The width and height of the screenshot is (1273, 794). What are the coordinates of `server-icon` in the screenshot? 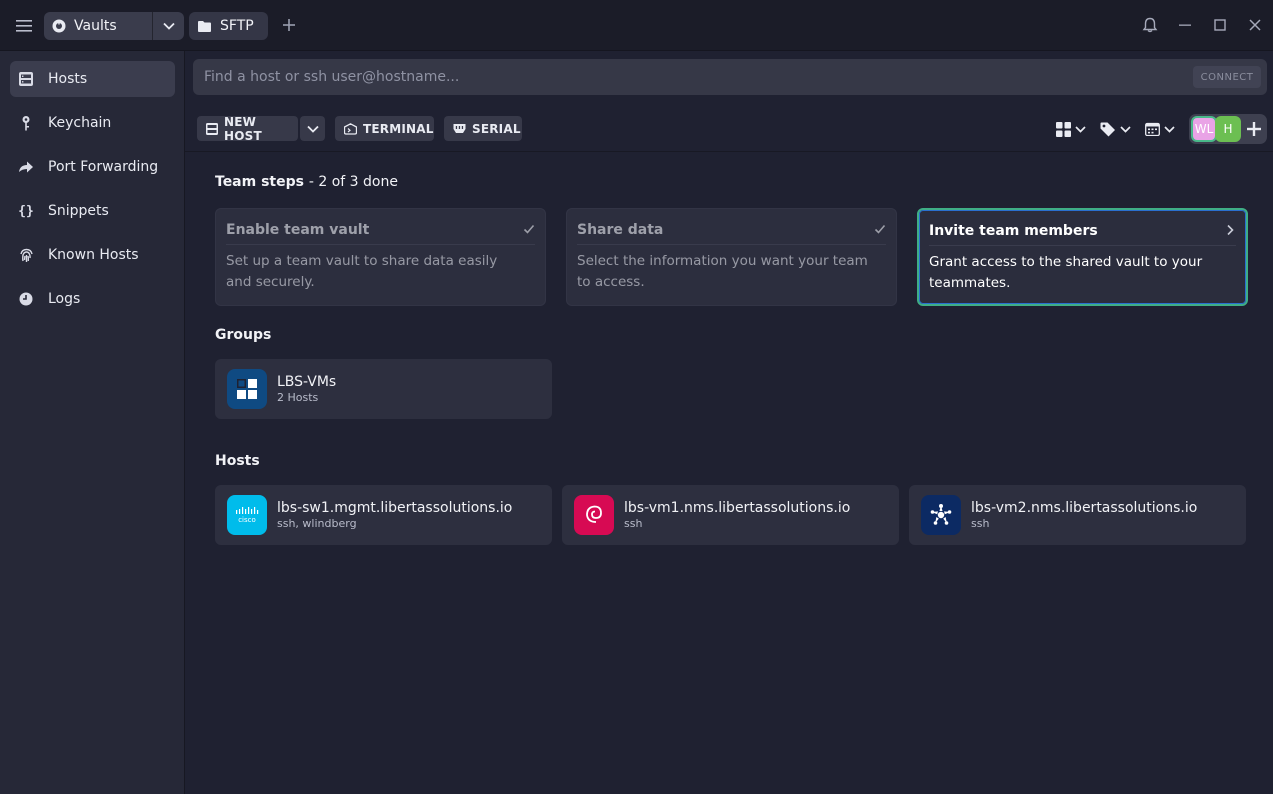 It's located at (212, 128).